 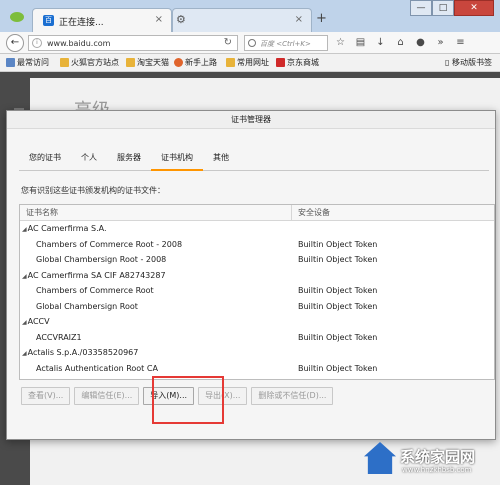 I want to click on table-row: ACCVRAIZ1 Builtin Object Token, so click(x=257, y=338).